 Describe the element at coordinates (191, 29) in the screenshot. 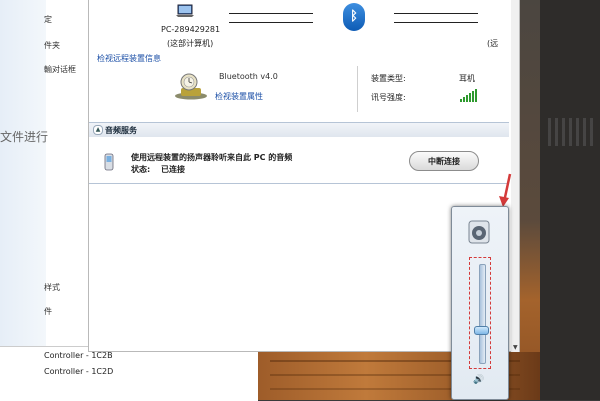

I see `pc-name: PC-289429281` at that location.